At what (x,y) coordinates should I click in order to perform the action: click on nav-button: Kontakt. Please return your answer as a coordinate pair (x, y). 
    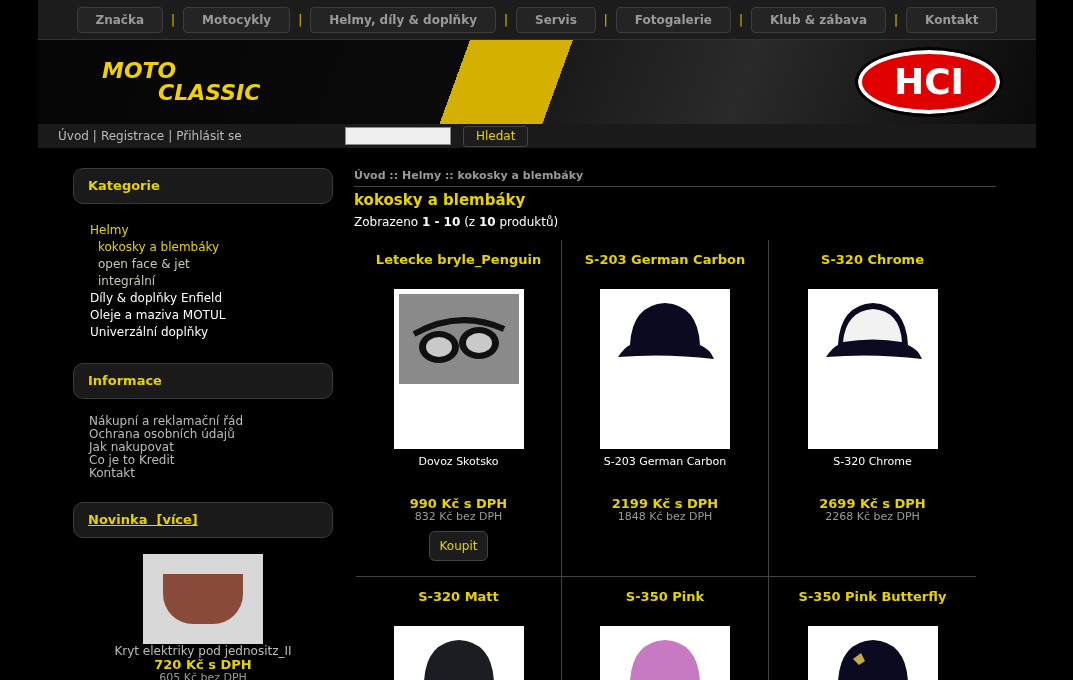
    Looking at the image, I should click on (952, 19).